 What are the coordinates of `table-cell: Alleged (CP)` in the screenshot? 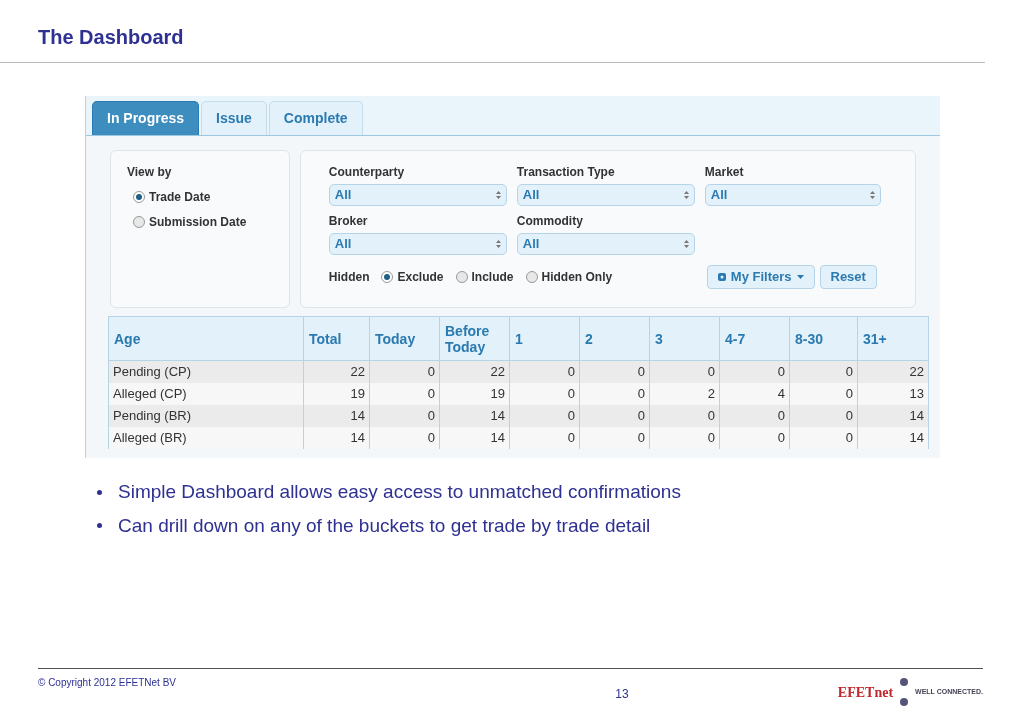 It's located at (206, 393).